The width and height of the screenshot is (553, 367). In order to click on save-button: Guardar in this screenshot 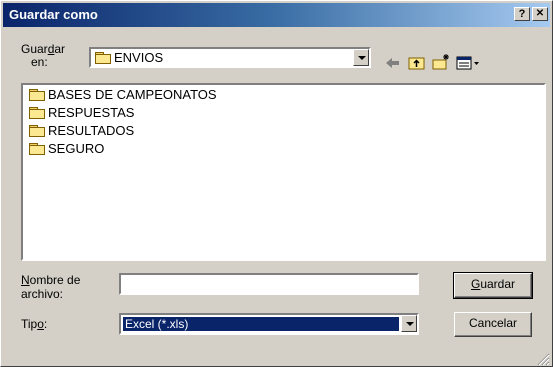, I will do `click(493, 285)`.